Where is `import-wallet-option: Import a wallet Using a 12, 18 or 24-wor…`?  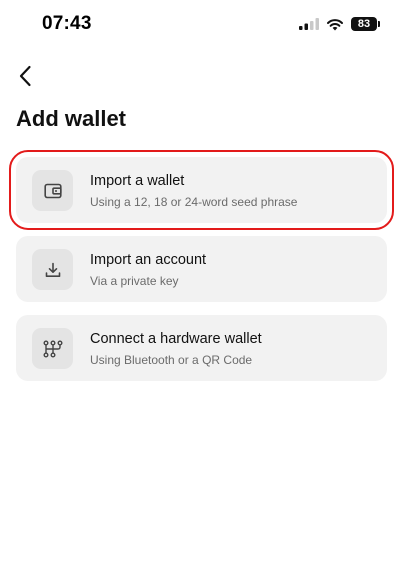 import-wallet-option: Import a wallet Using a 12, 18 or 24-wor… is located at coordinates (201, 190).